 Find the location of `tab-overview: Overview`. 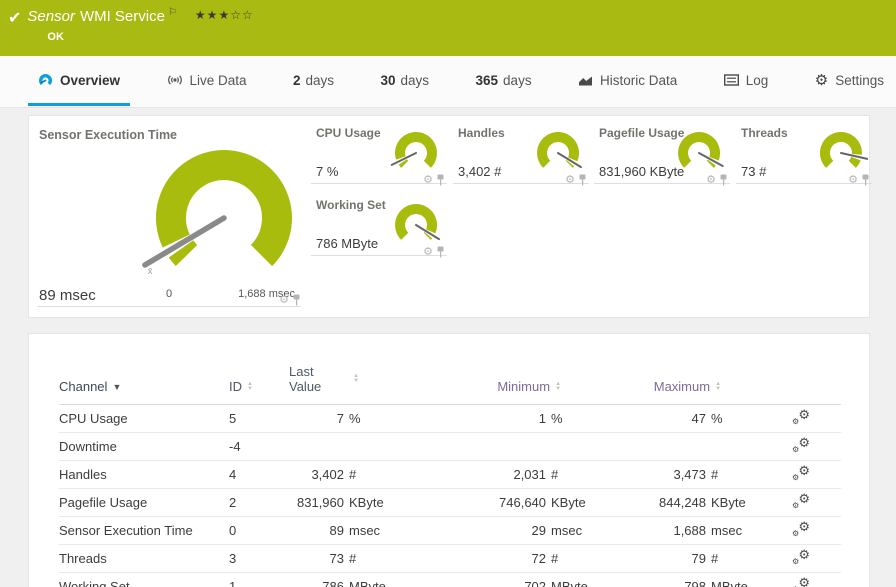

tab-overview: Overview is located at coordinates (79, 81).